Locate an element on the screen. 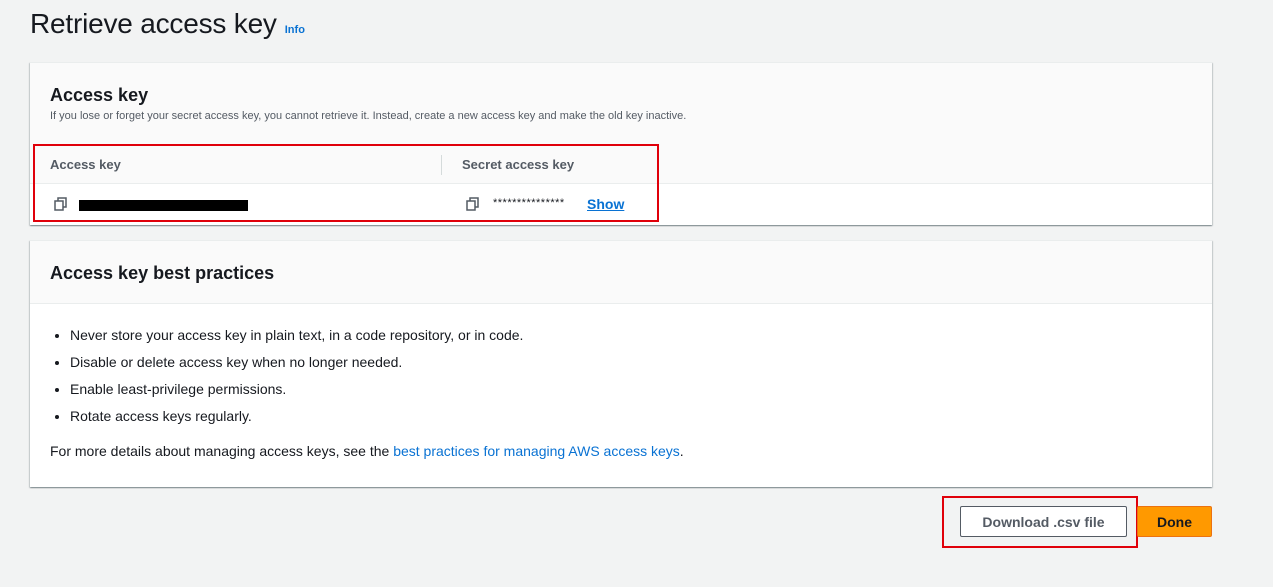 The width and height of the screenshot is (1273, 587). info-link: Info is located at coordinates (295, 30).